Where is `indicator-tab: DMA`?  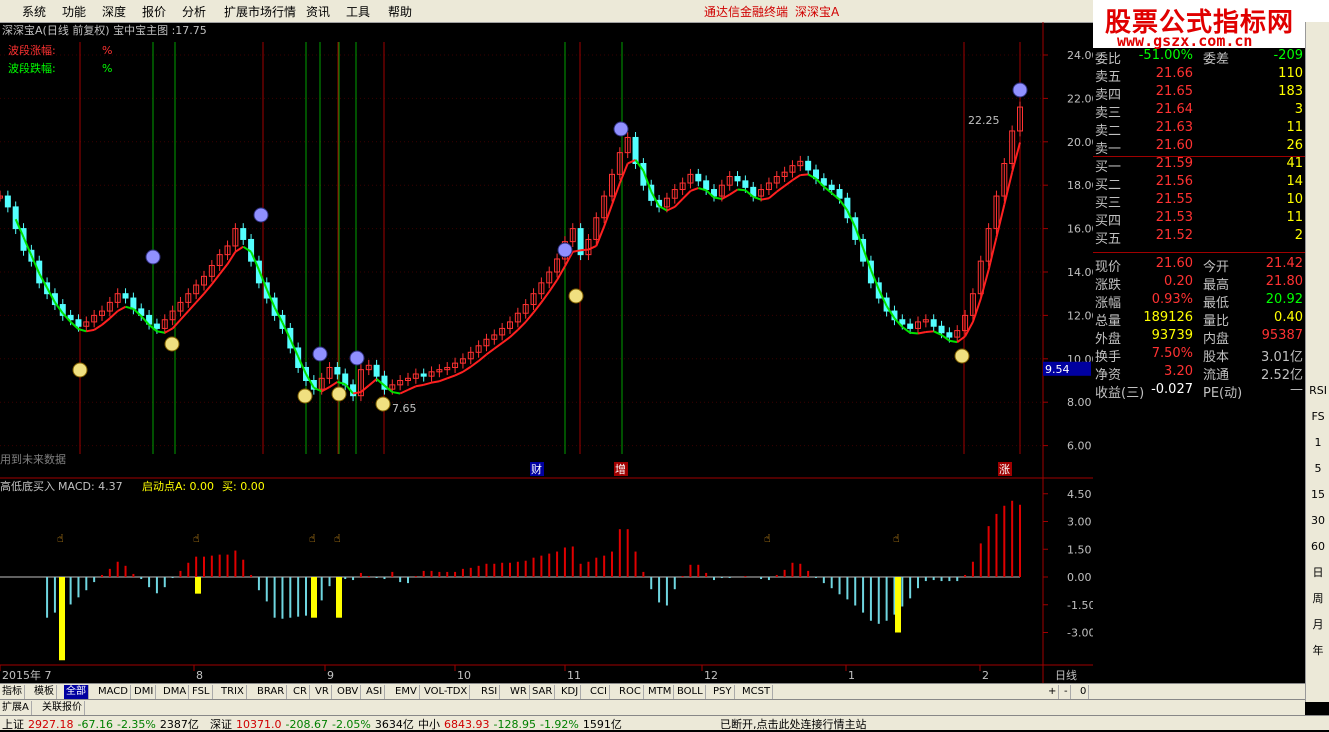 indicator-tab: DMA is located at coordinates (175, 692).